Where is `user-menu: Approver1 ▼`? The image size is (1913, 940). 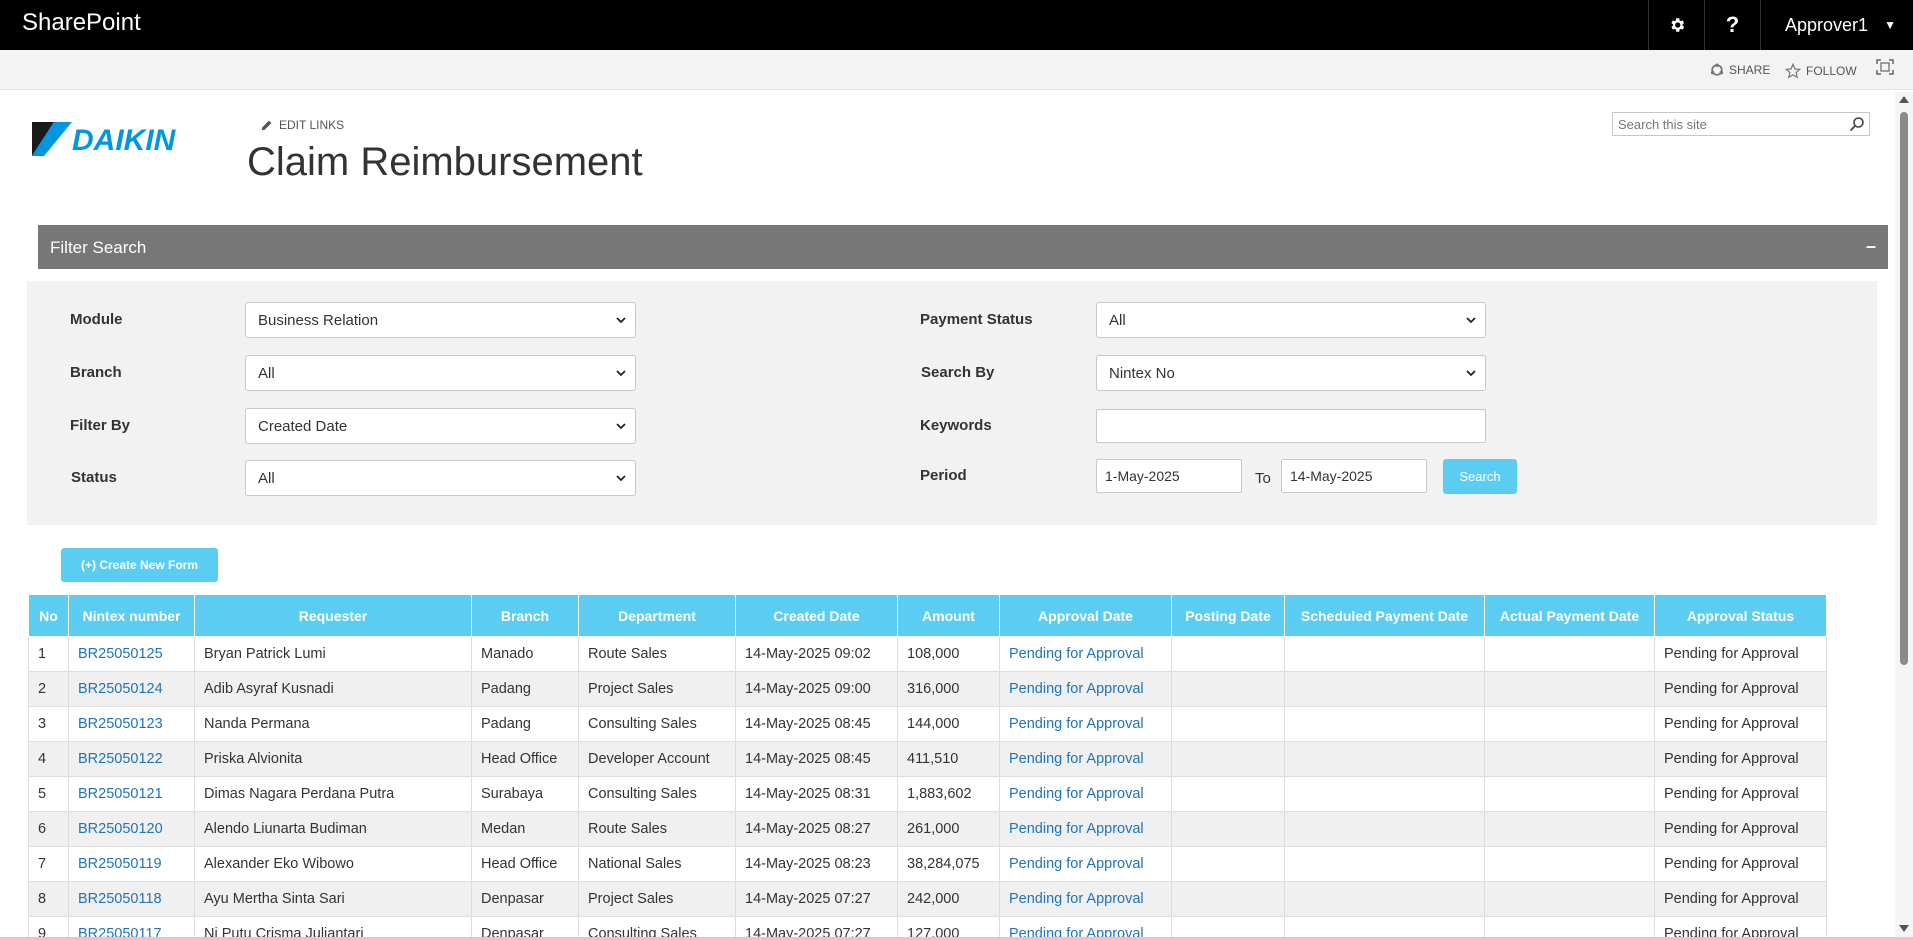 user-menu: Approver1 ▼ is located at coordinates (1836, 25).